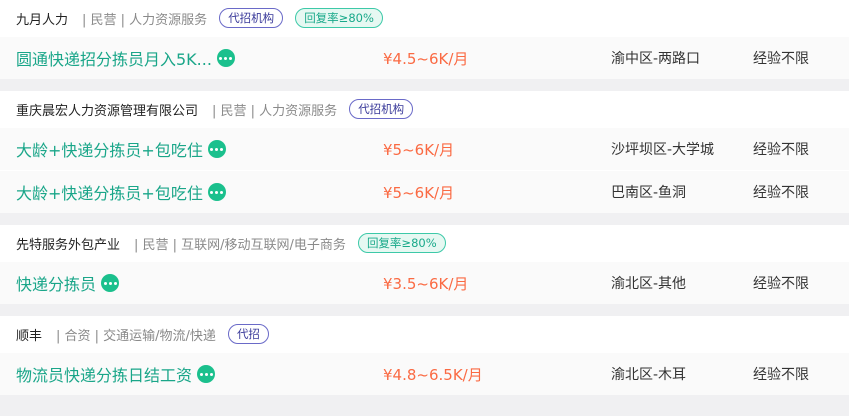 This screenshot has width=849, height=416. What do you see at coordinates (68, 243) in the screenshot?
I see `company-name: 先特服务外包产业` at bounding box center [68, 243].